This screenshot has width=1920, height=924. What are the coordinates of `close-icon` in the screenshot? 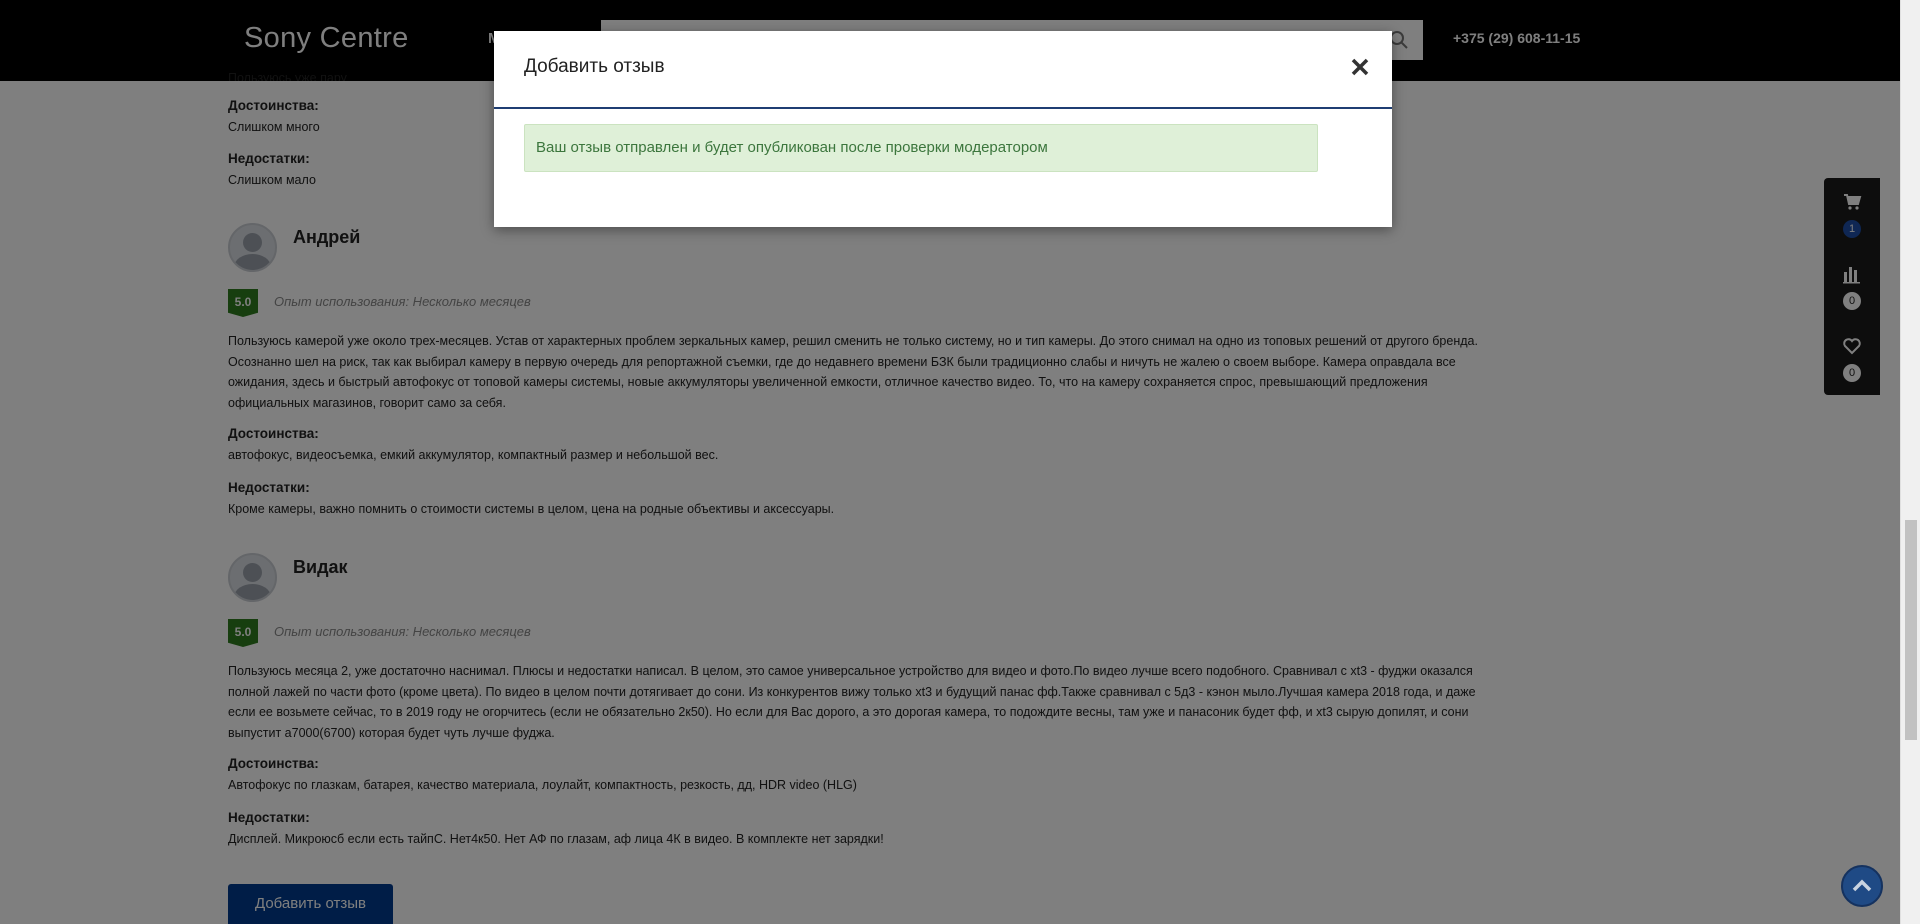 It's located at (1360, 67).